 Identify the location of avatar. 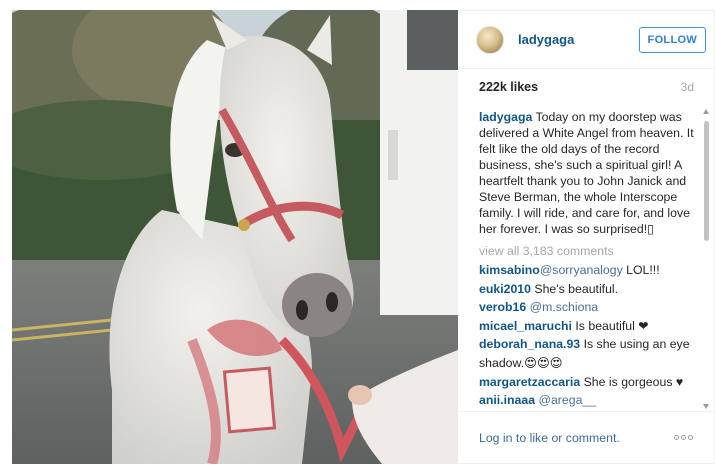
(490, 39).